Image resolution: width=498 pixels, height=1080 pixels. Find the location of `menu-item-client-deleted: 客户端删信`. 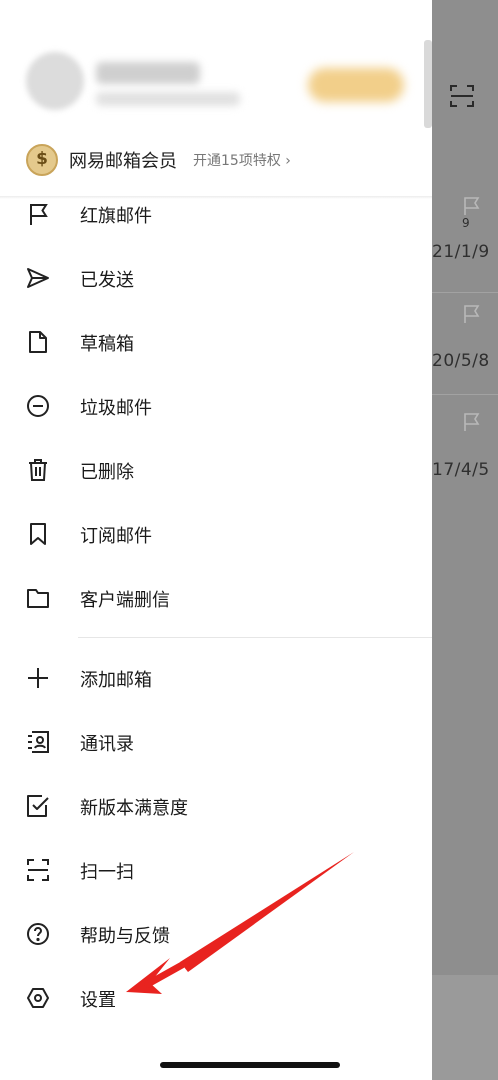

menu-item-client-deleted: 客户端删信 is located at coordinates (216, 598).